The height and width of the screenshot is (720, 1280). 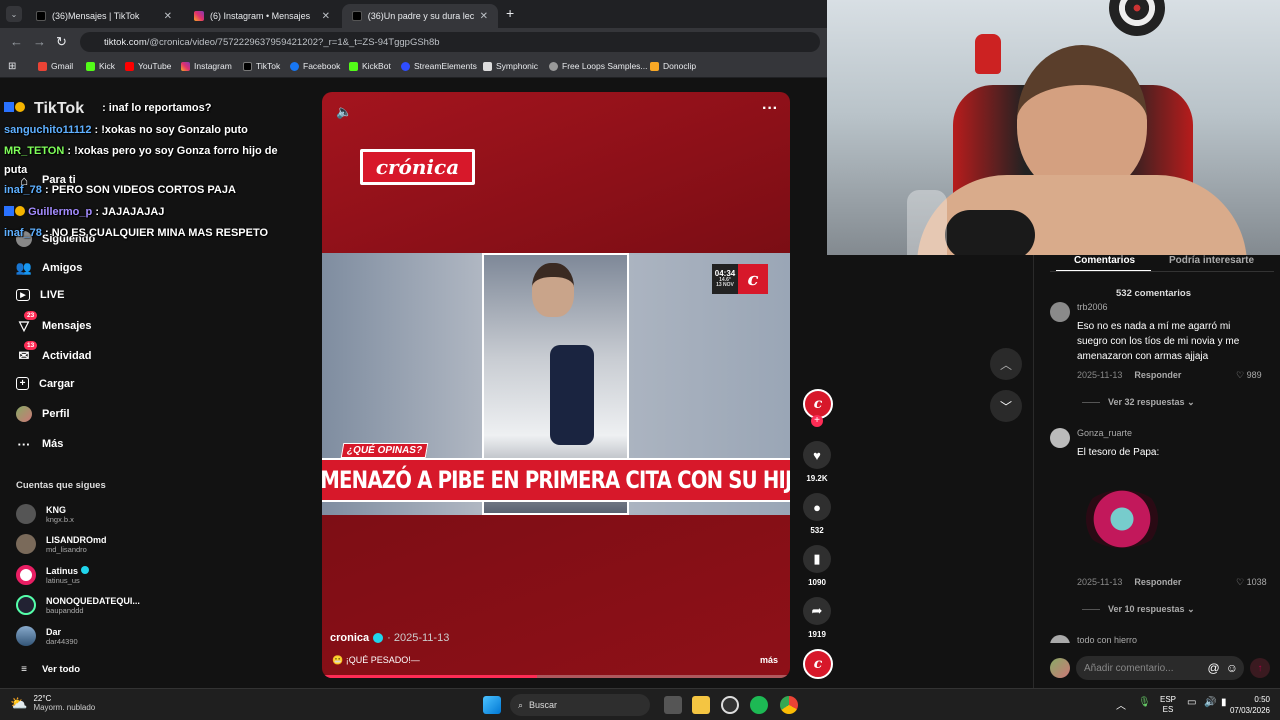 What do you see at coordinates (261, 66) in the screenshot?
I see `bookmark-tiktok: TikTok` at bounding box center [261, 66].